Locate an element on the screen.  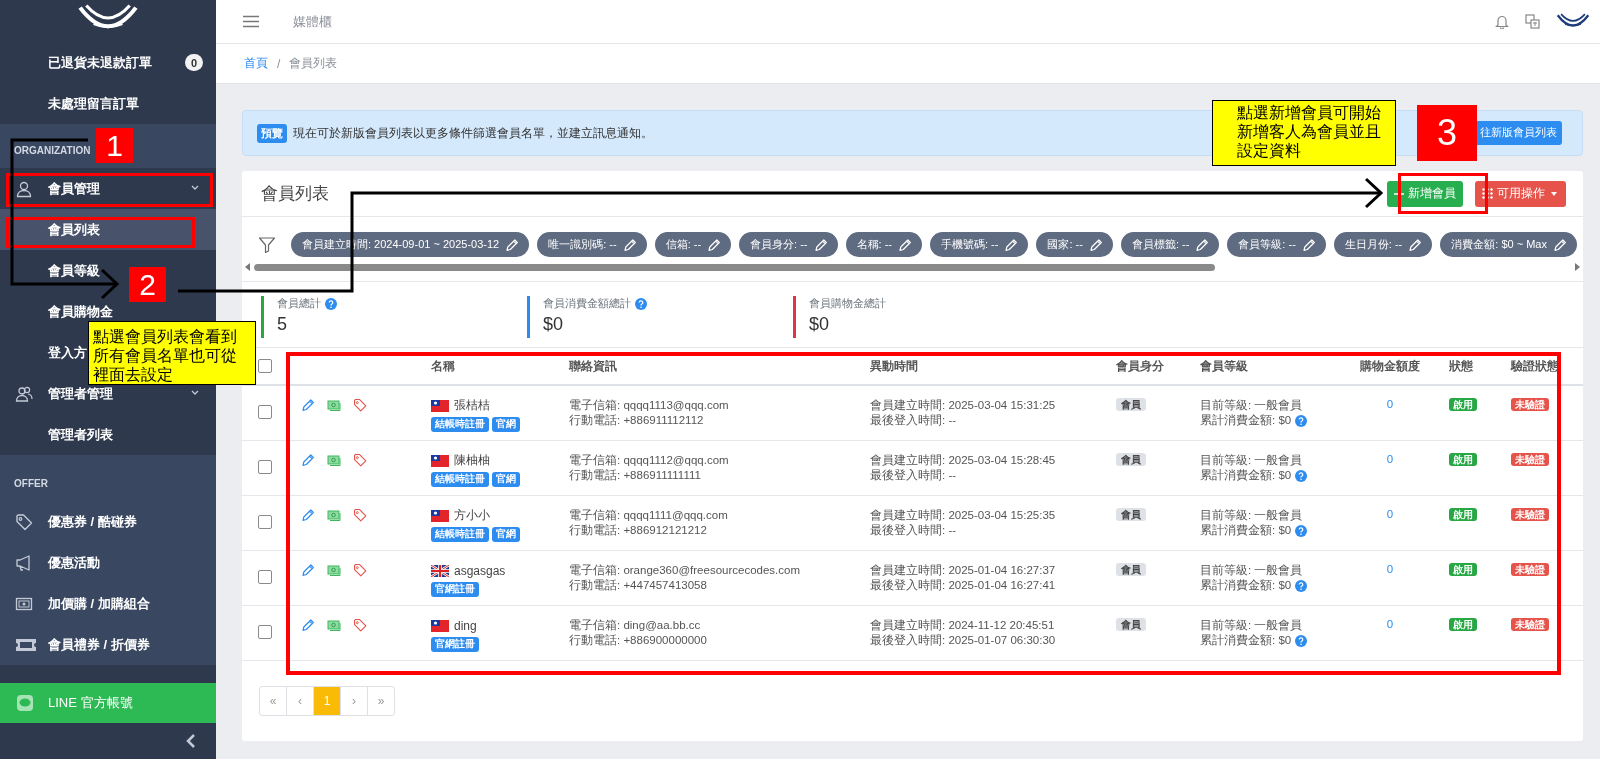
bell-icon is located at coordinates (1502, 21).